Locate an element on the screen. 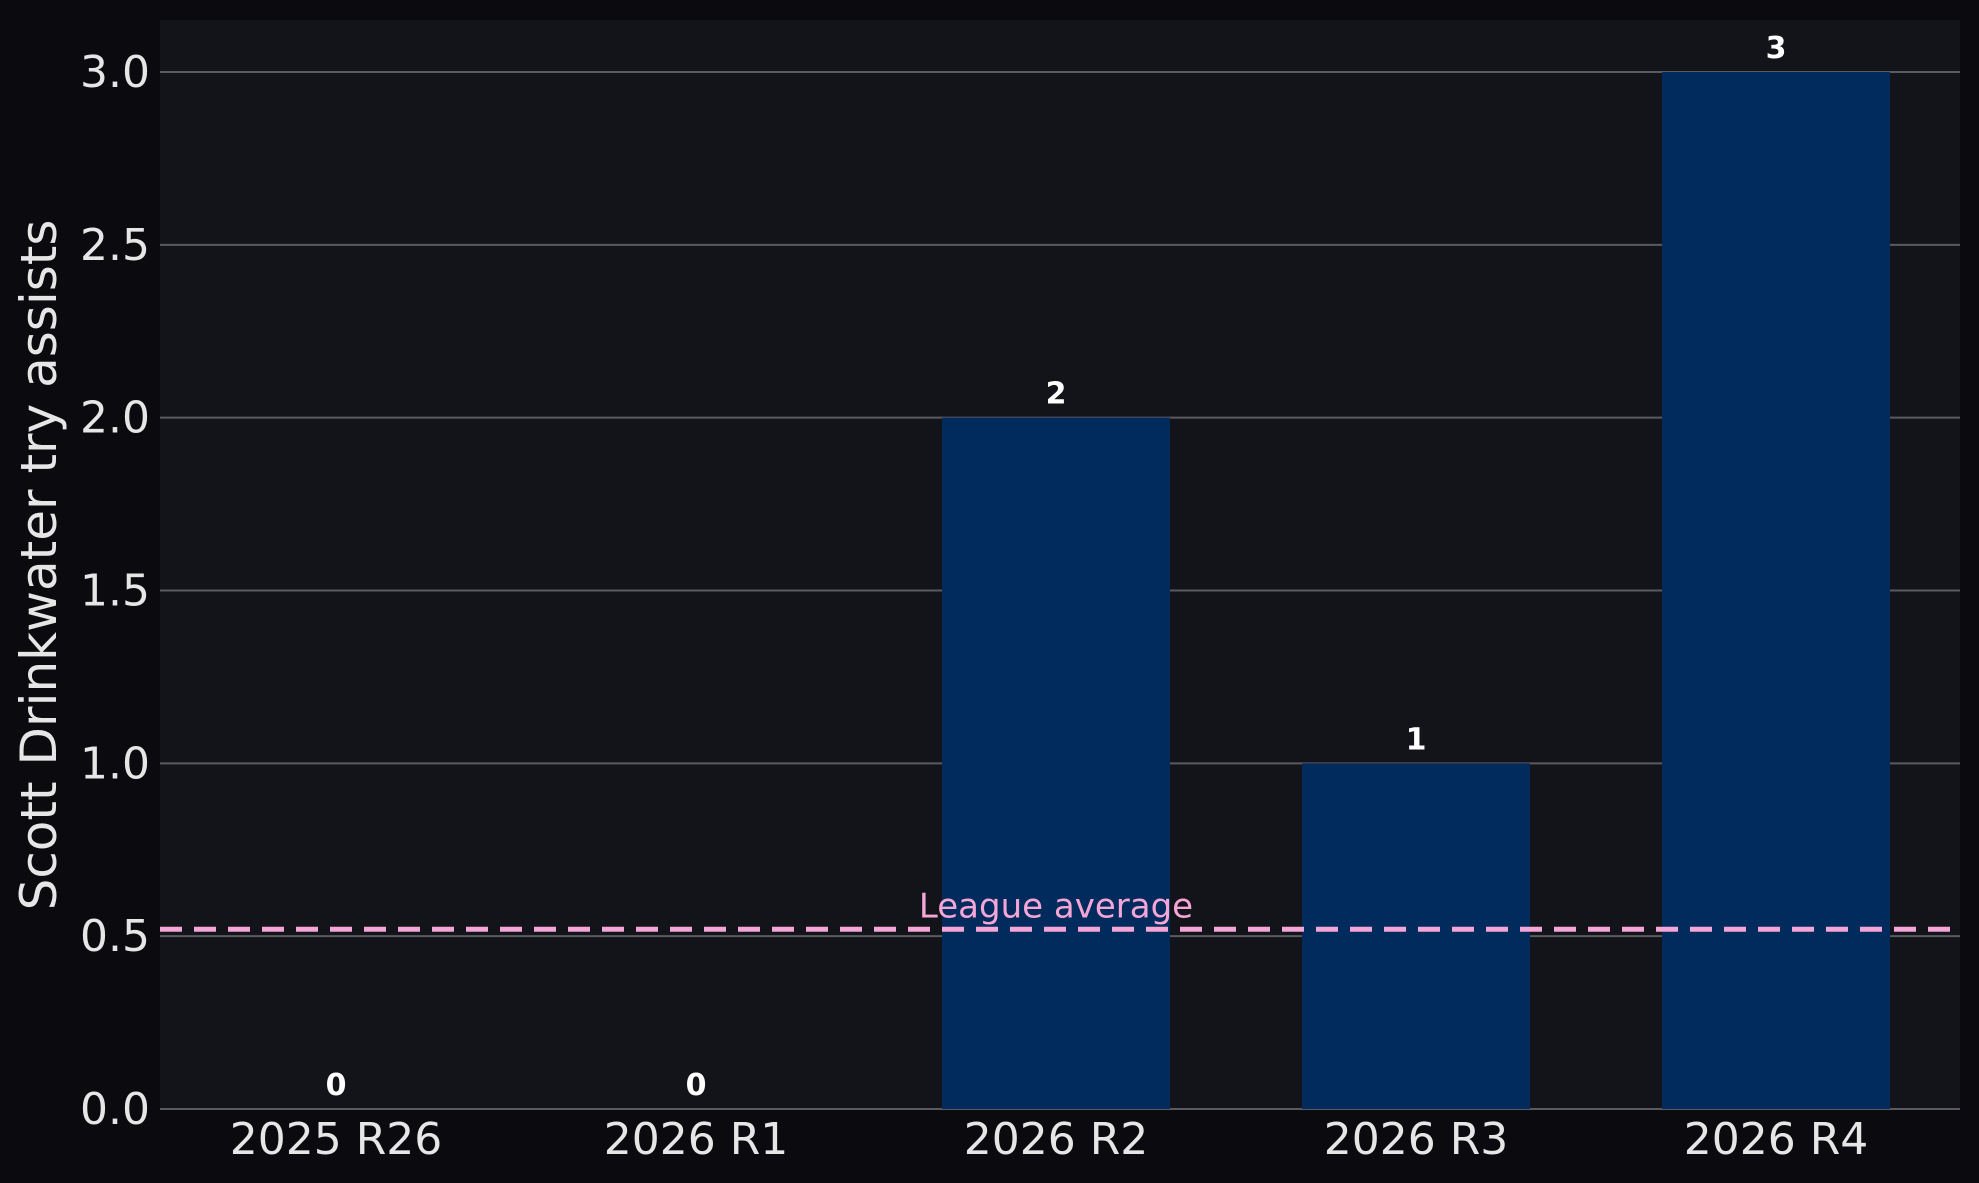 The height and width of the screenshot is (1183, 1979). x-tick-label: 2026 R3 is located at coordinates (1416, 1139).